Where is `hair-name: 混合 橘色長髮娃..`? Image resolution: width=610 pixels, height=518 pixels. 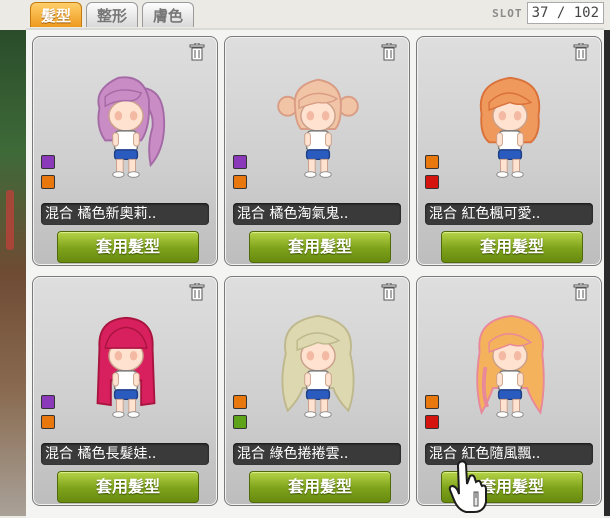
hair-name: 混合 橘色長髮娃.. is located at coordinates (125, 454).